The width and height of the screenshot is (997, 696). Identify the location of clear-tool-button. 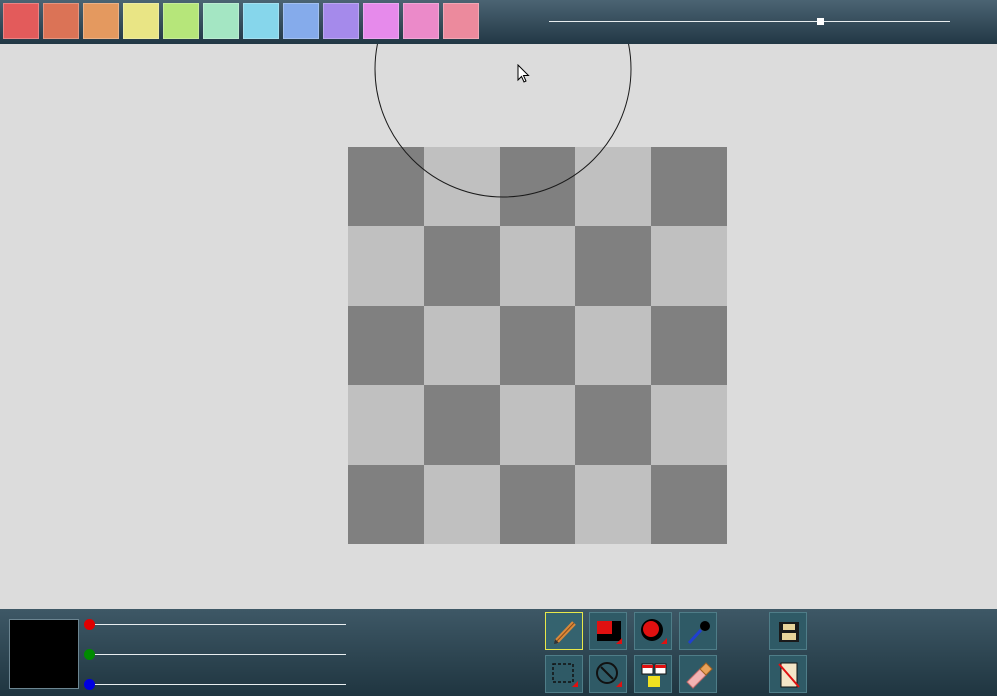
(788, 674).